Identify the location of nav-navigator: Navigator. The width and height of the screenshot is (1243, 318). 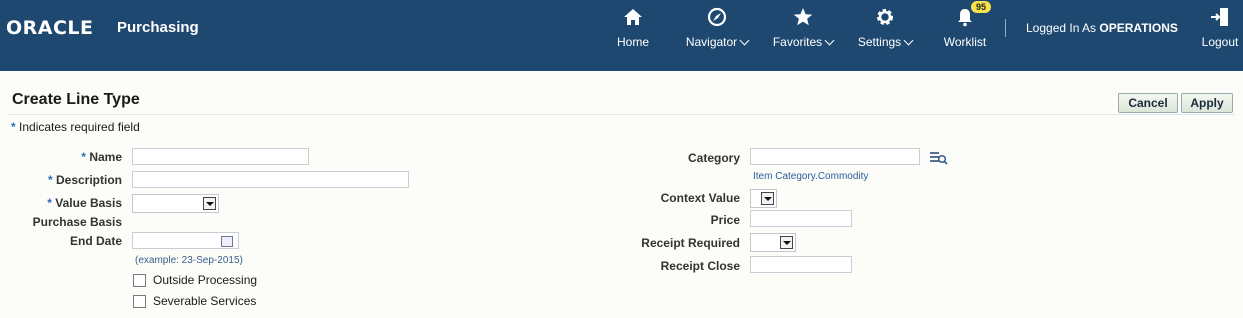
(717, 27).